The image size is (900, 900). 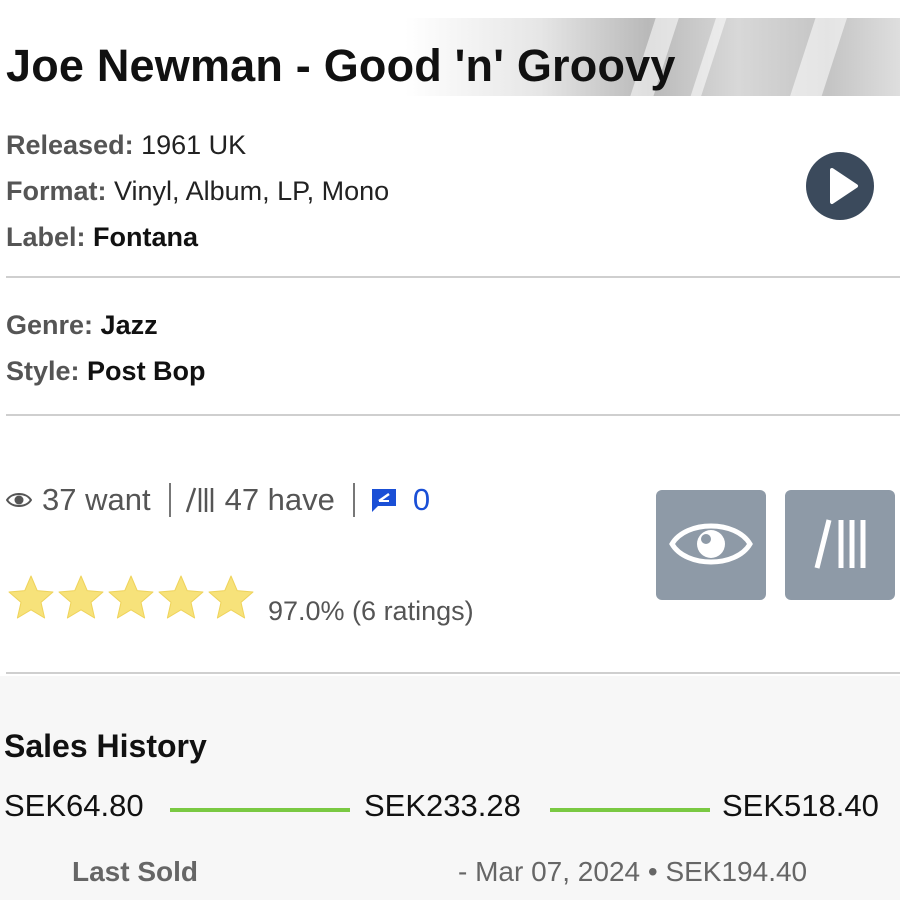 What do you see at coordinates (145, 237) in the screenshot?
I see `label-value-link: Fontana` at bounding box center [145, 237].